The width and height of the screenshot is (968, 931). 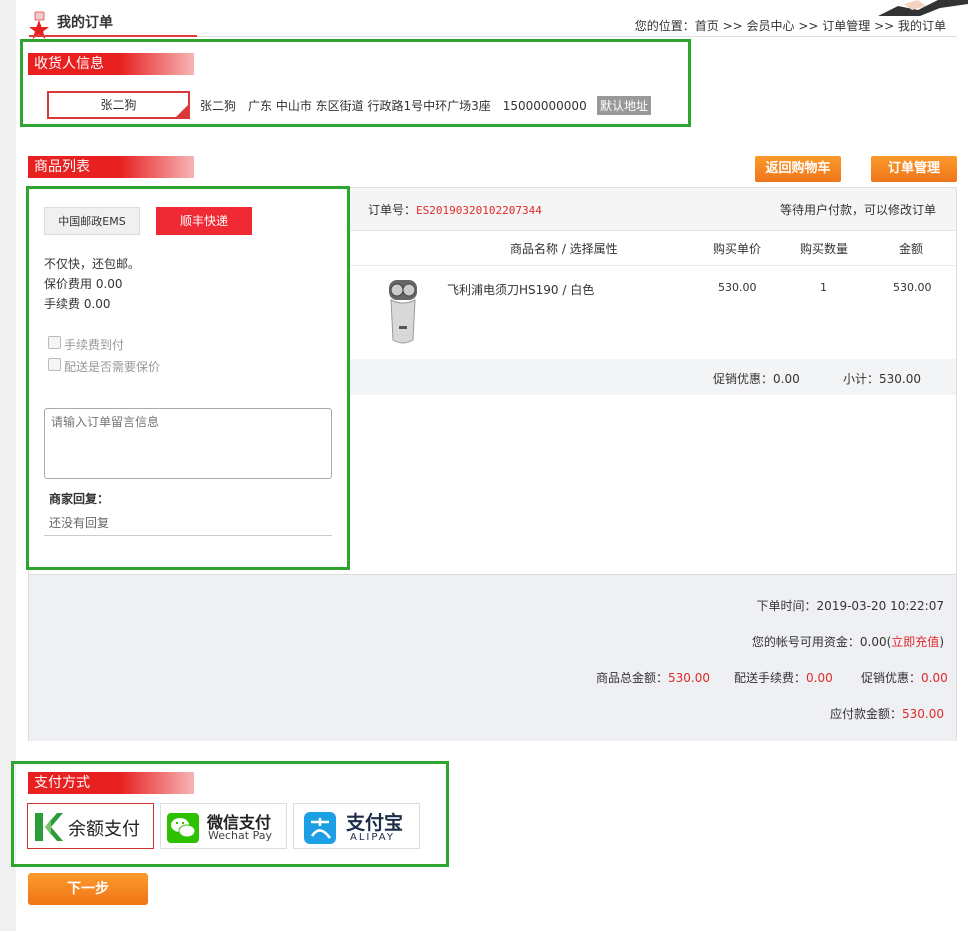 I want to click on payable-value: 530.00, so click(x=923, y=714).